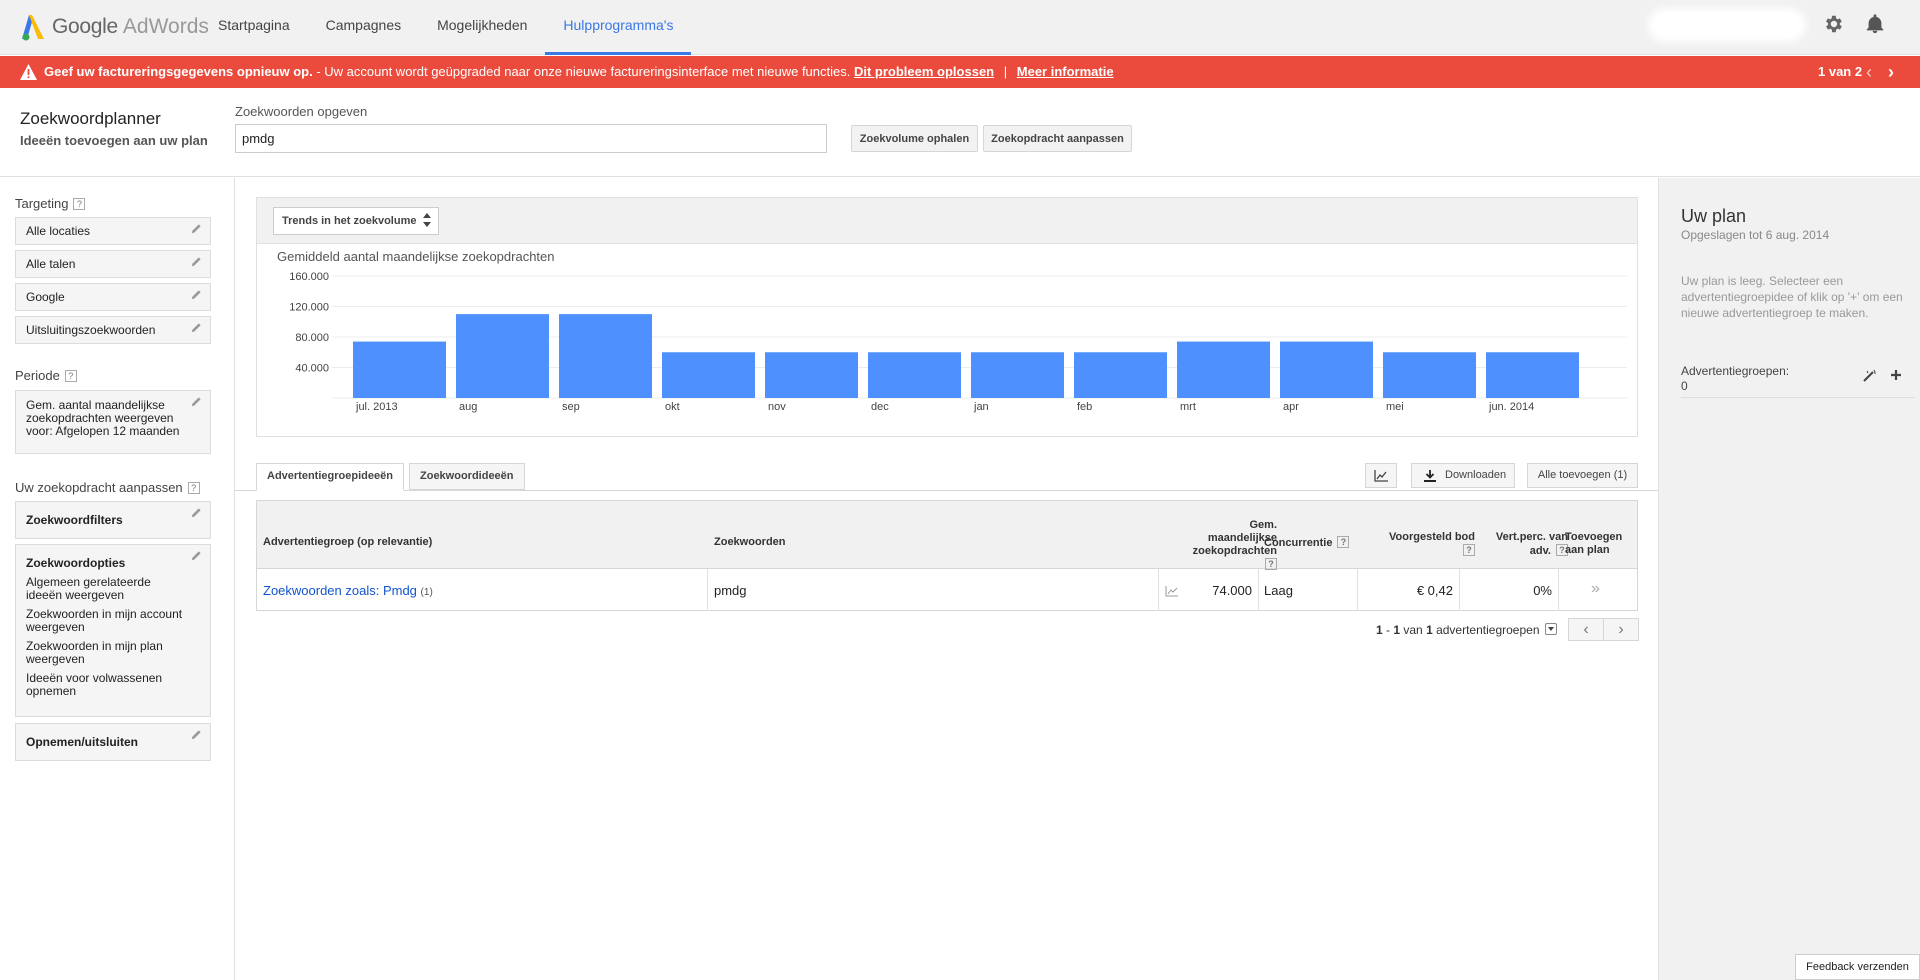 Image resolution: width=1920 pixels, height=980 pixels. Describe the element at coordinates (467, 476) in the screenshot. I see `tab-keyword-ideas: Zoekwoordideeën` at that location.